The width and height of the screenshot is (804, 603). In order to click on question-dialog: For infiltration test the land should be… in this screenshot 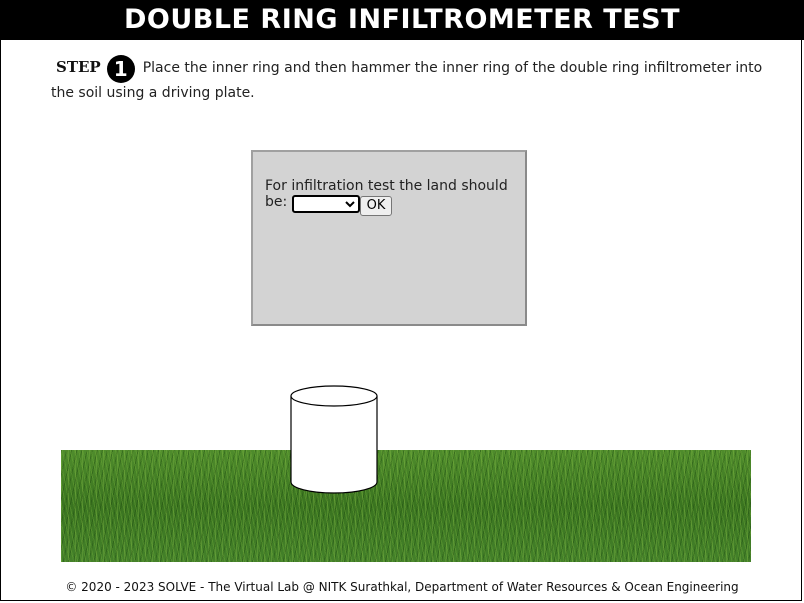, I will do `click(389, 238)`.